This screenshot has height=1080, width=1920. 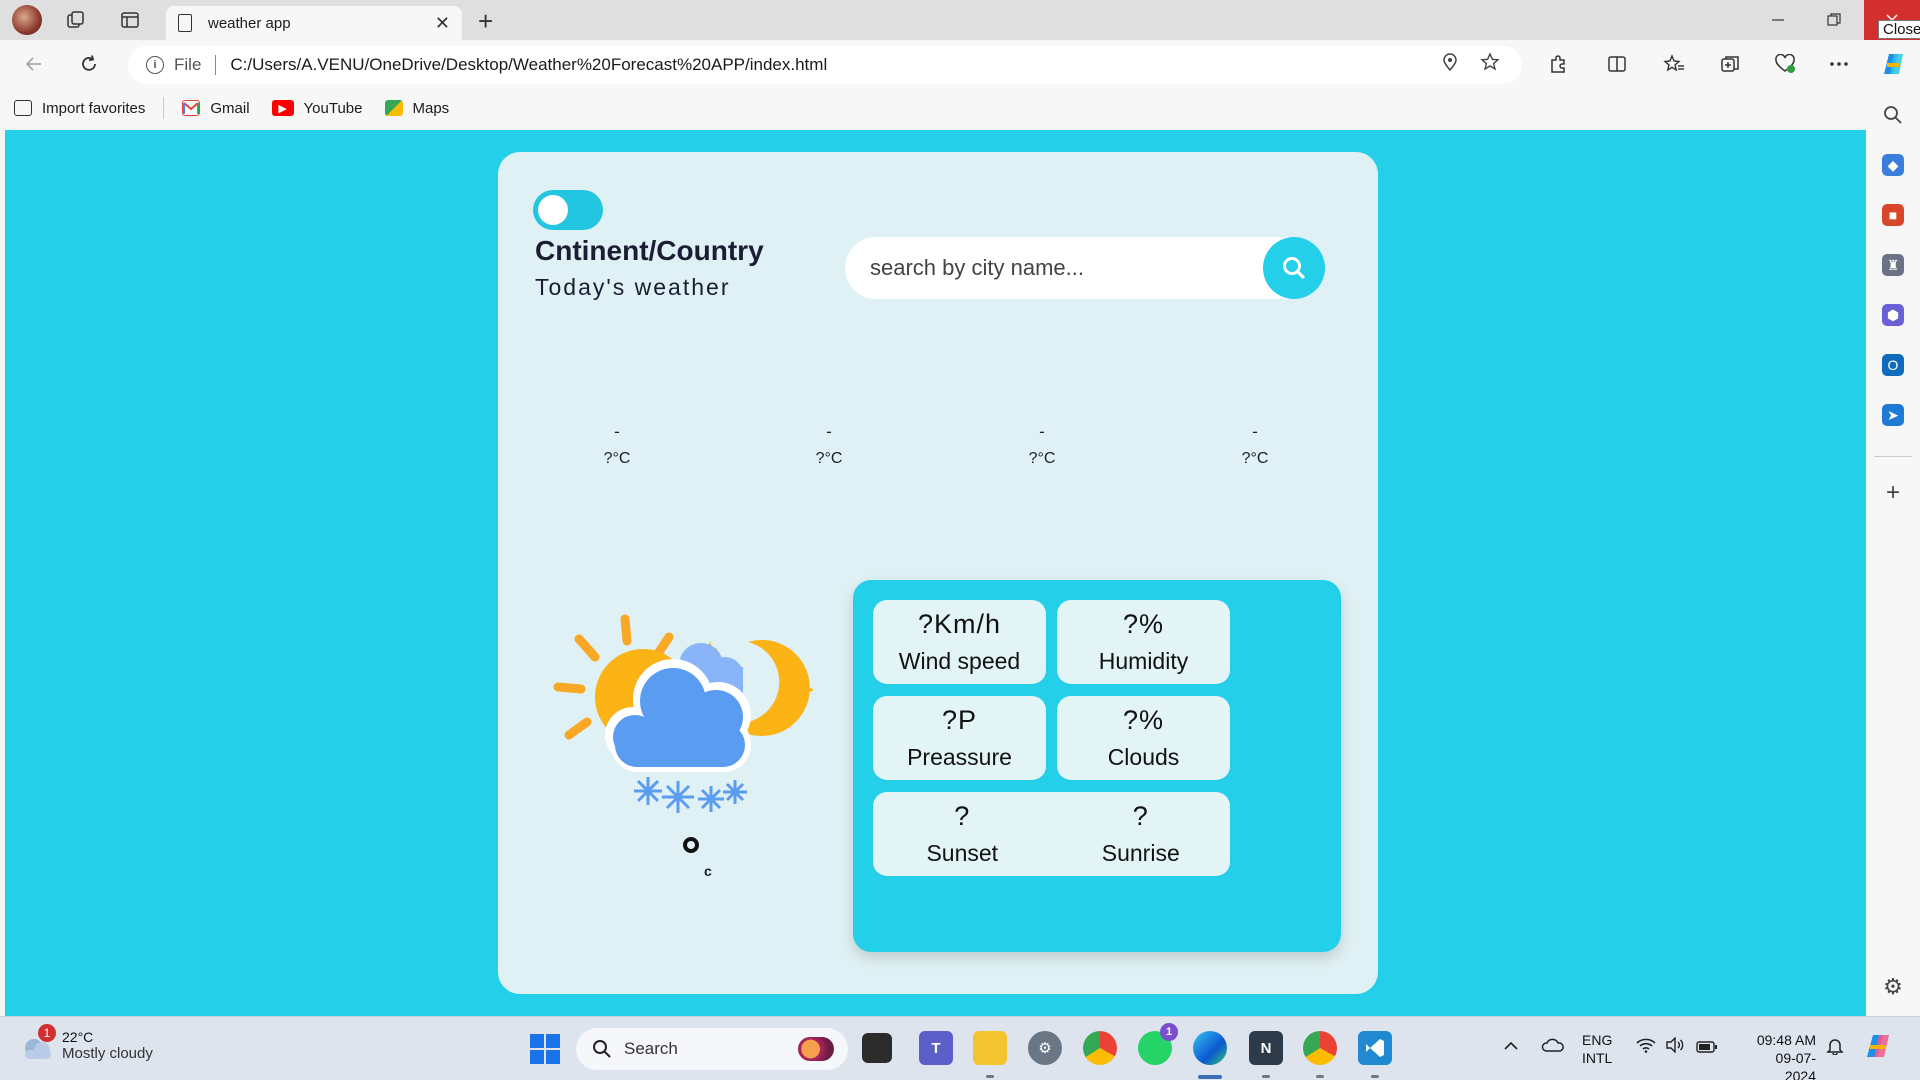 I want to click on clock: 09:48 AM 09-07-2024, so click(x=1781, y=1055).